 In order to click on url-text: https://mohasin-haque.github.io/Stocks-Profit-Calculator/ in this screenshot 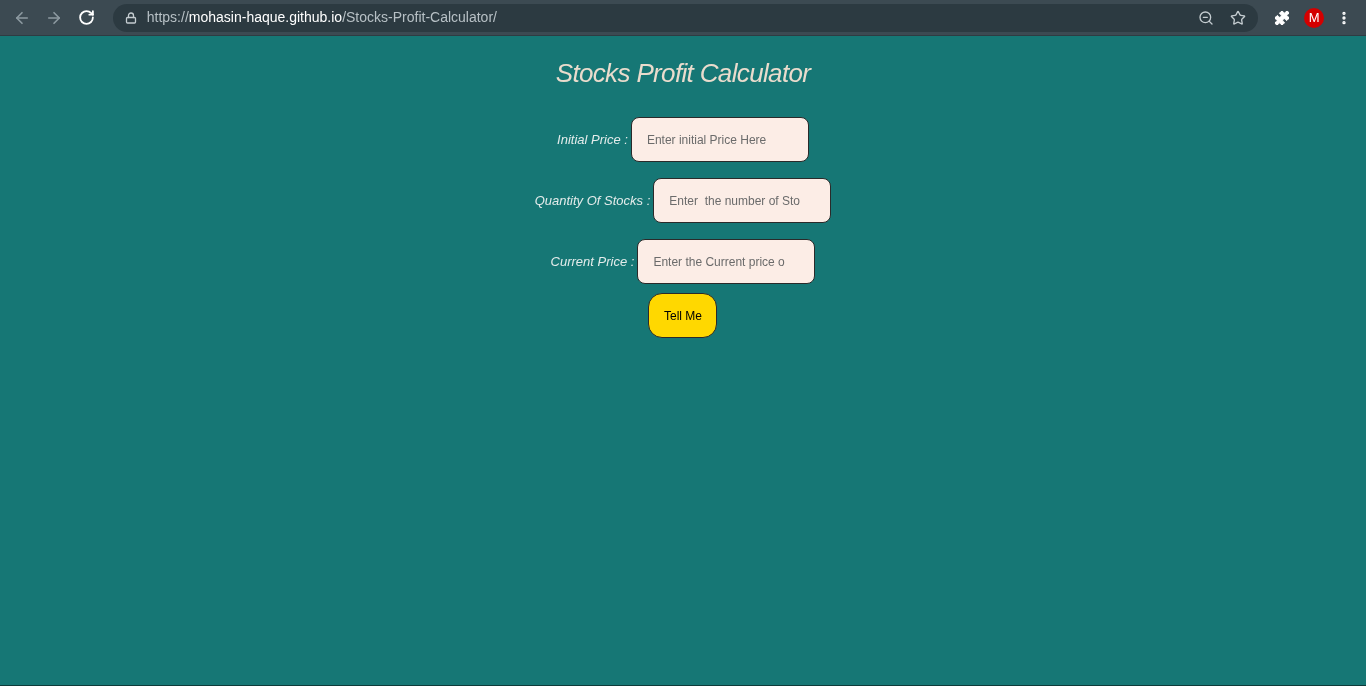, I will do `click(321, 17)`.